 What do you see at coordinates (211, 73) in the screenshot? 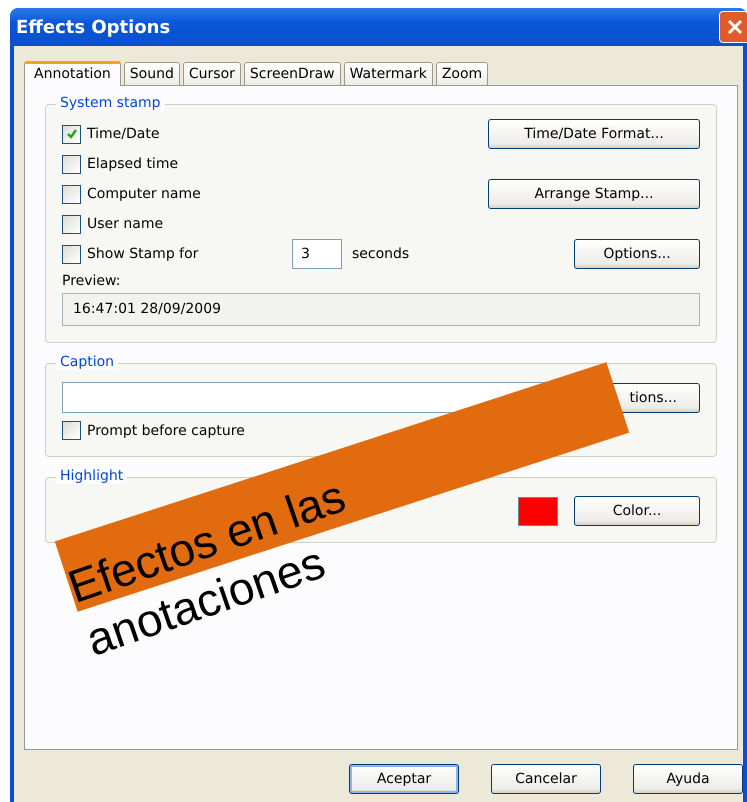
I see `tab: Cursor` at bounding box center [211, 73].